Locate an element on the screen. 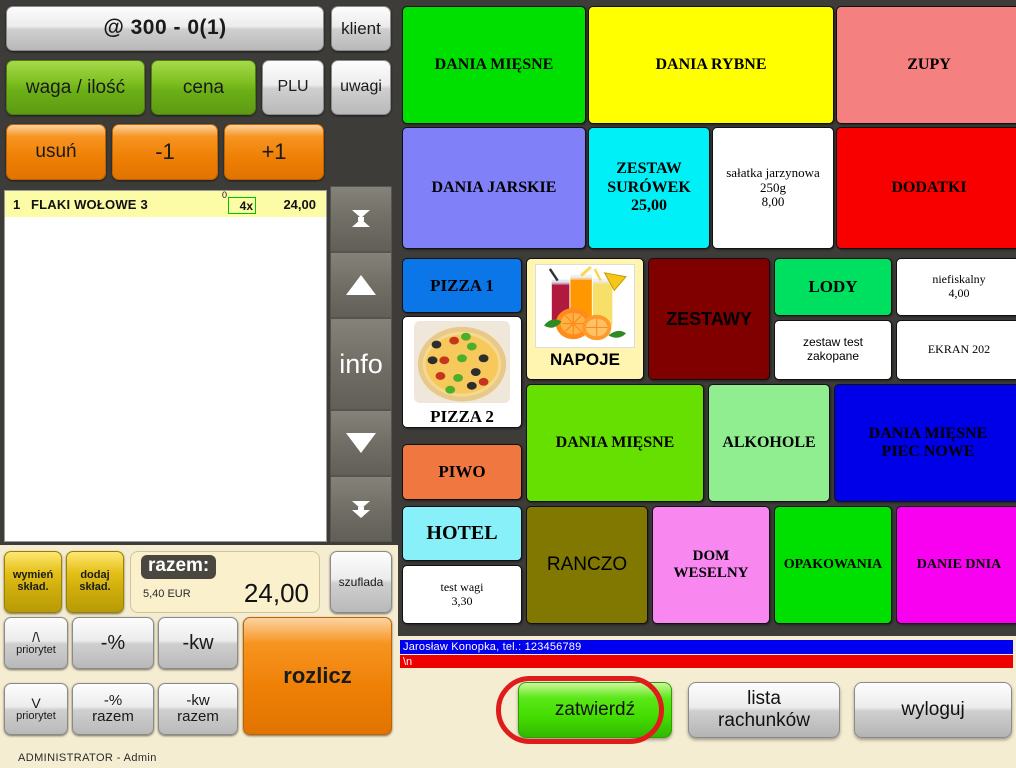 This screenshot has width=1016, height=768. receipt-row: 1 FLAKI WOŁOWE 3 0 4x 24,00 is located at coordinates (165, 204).